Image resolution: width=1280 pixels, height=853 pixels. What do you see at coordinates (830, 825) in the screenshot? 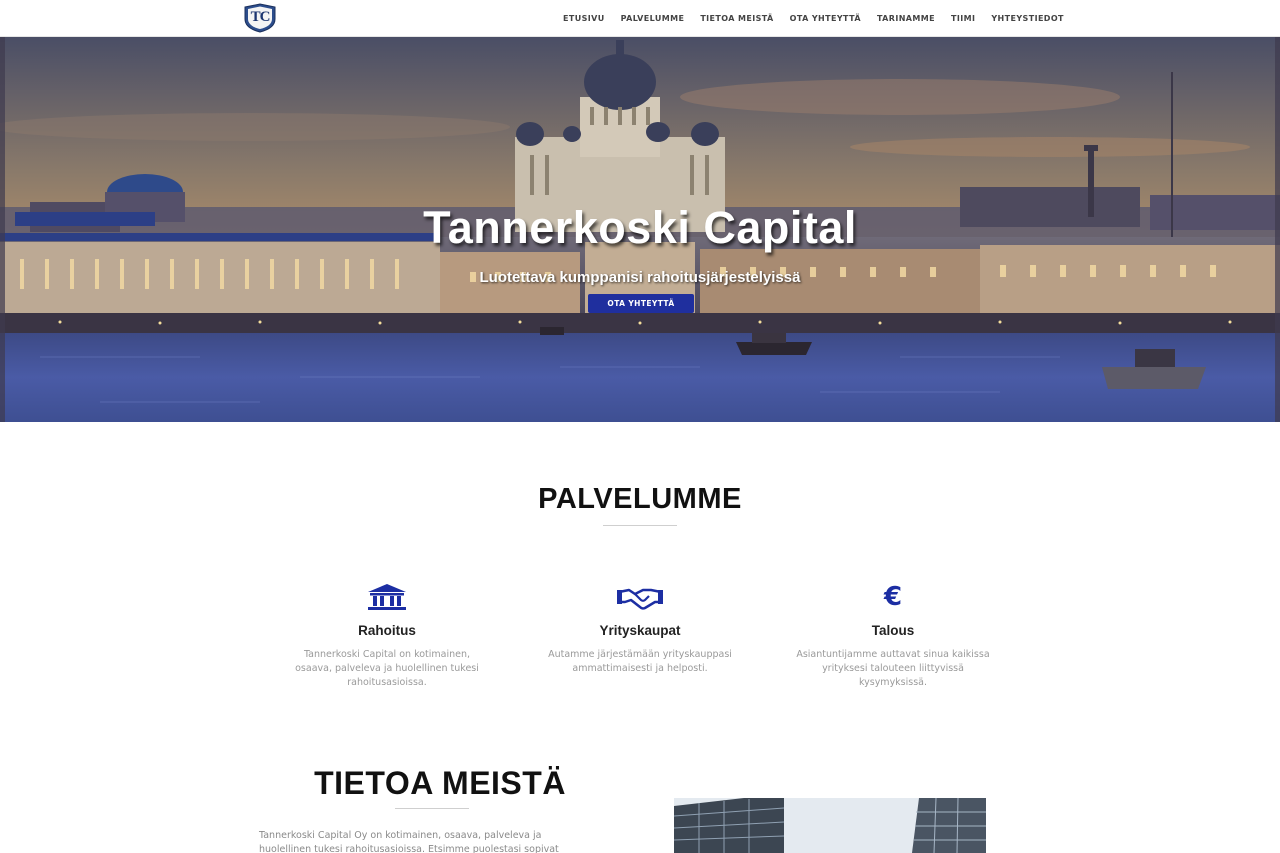
I see `about-building-image` at bounding box center [830, 825].